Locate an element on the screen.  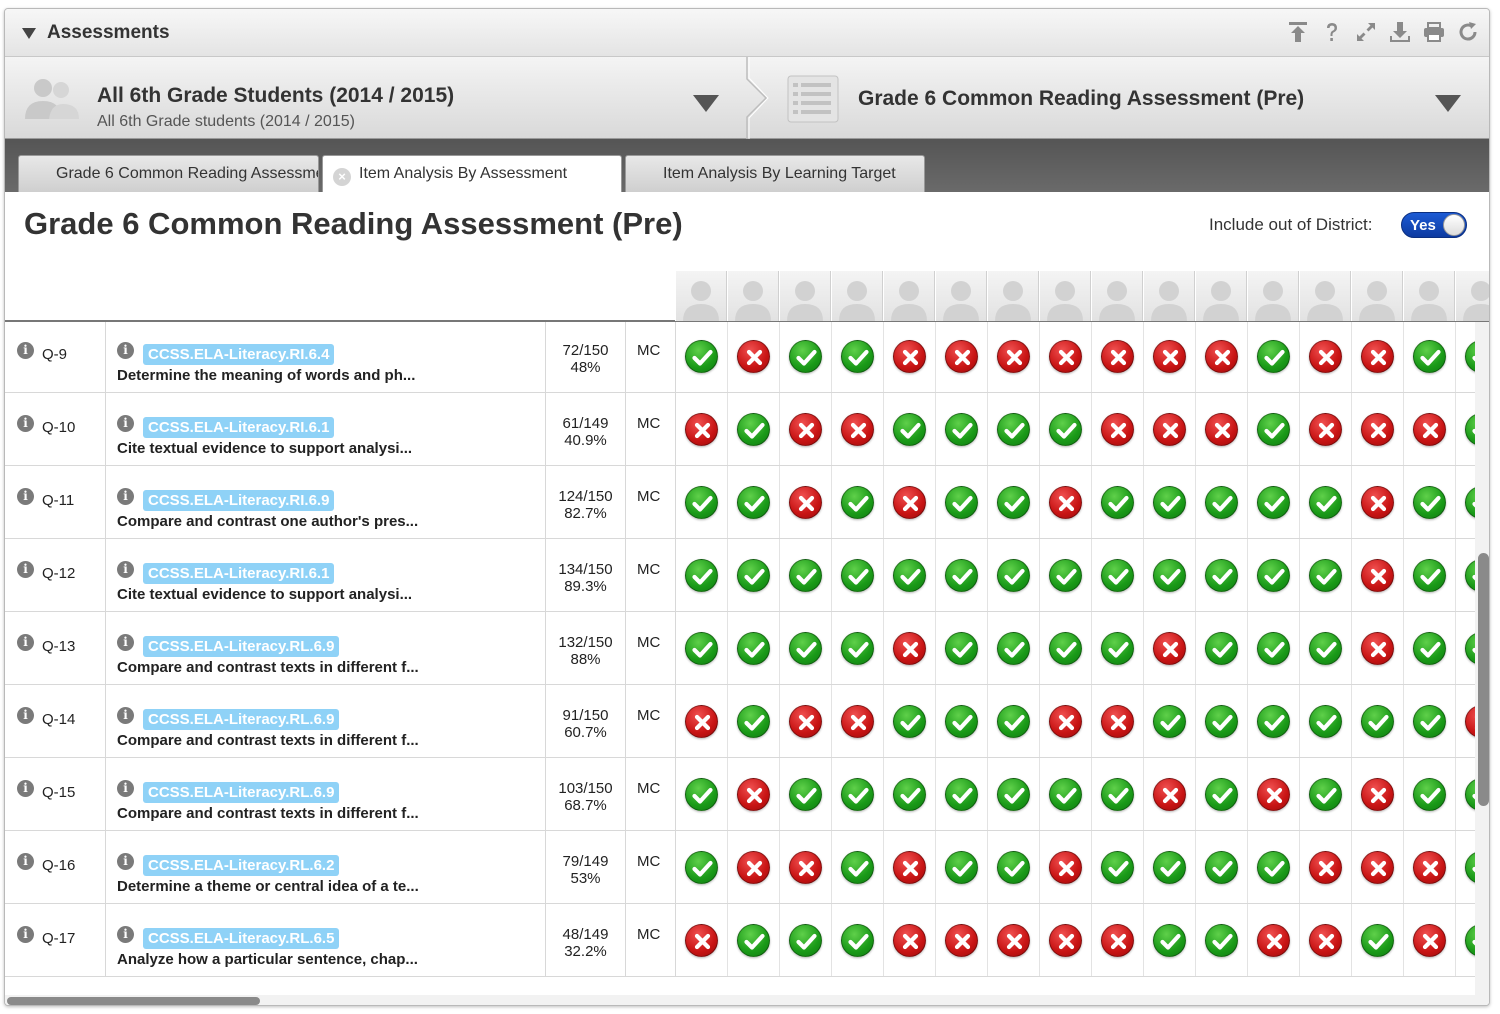
close-tab-icon: × is located at coordinates (342, 177).